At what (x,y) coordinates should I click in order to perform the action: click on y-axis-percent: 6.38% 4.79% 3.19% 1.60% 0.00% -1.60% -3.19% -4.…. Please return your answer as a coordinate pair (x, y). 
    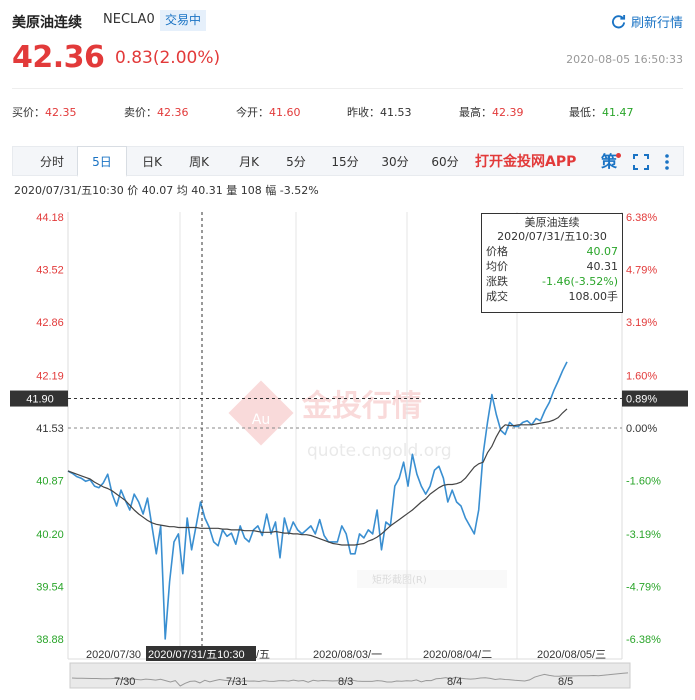
    Looking at the image, I should click on (643, 429).